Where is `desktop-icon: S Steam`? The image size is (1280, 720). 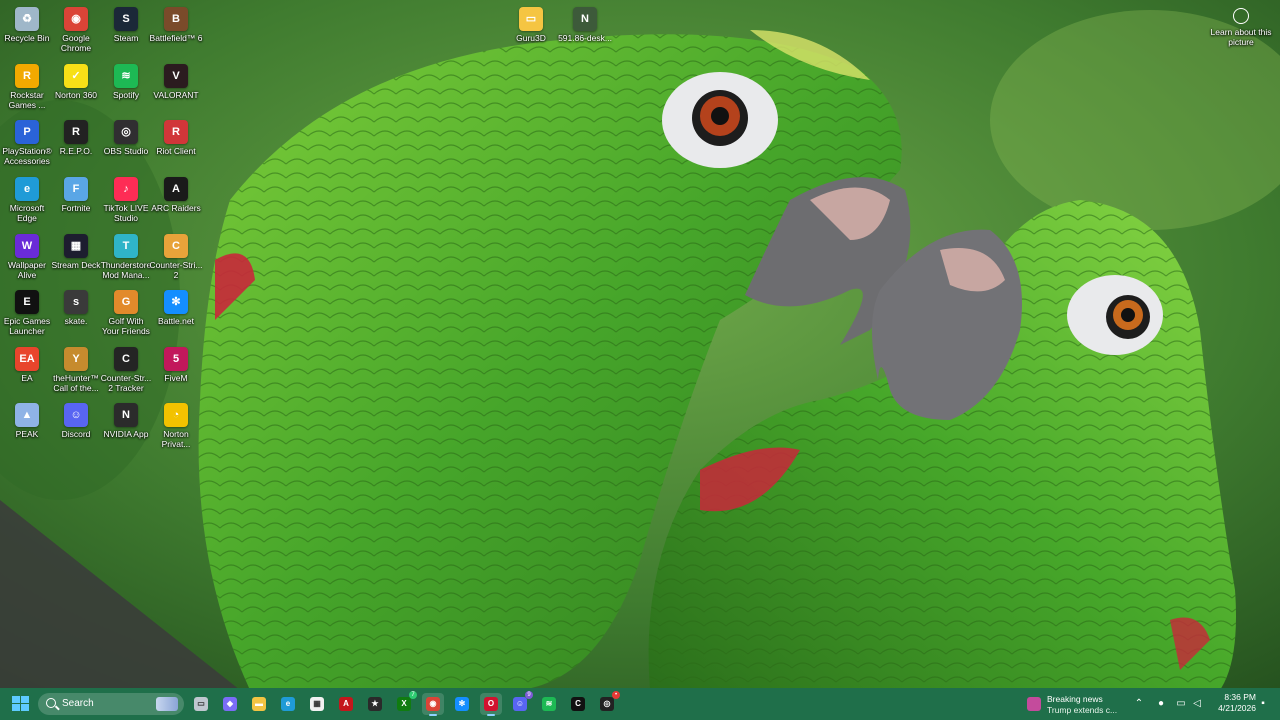 desktop-icon: S Steam is located at coordinates (126, 23).